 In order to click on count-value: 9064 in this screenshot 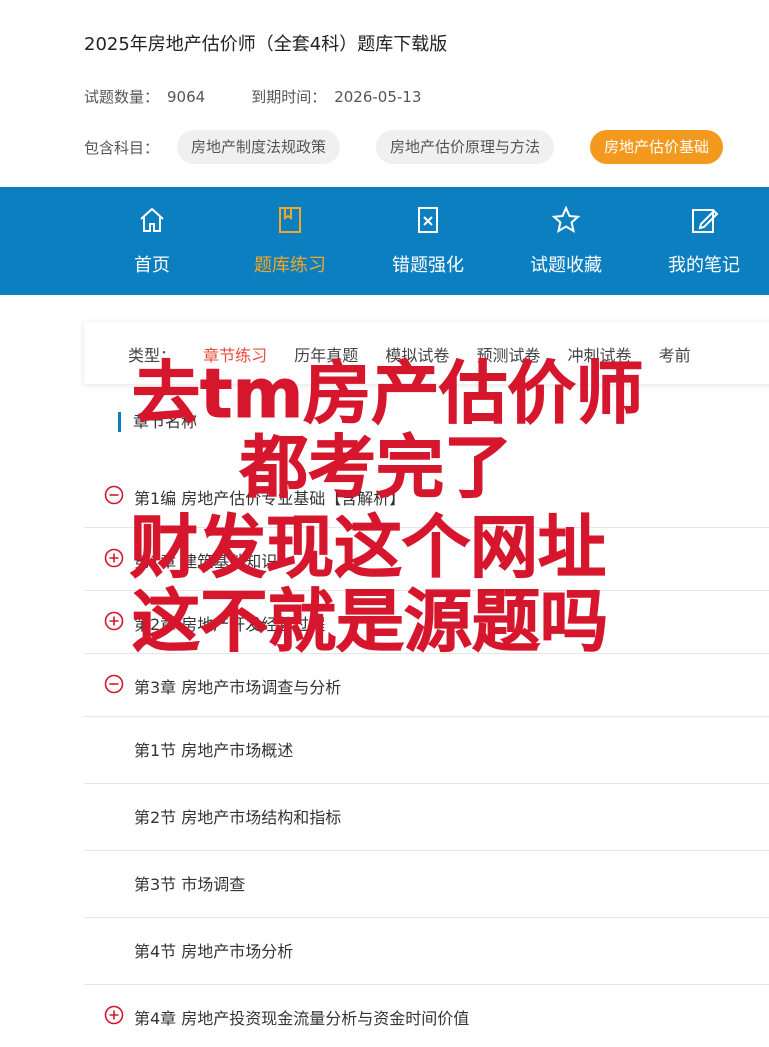, I will do `click(186, 97)`.